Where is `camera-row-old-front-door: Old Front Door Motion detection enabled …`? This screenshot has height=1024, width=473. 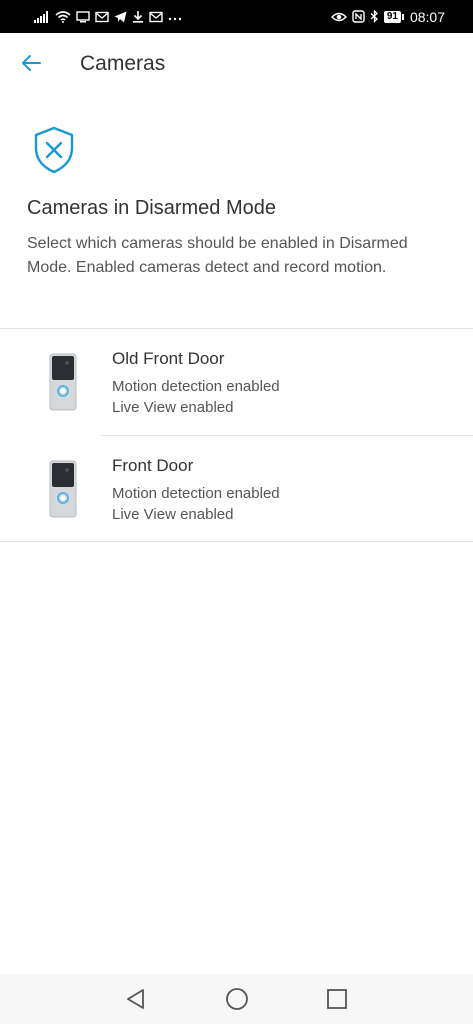 camera-row-old-front-door: Old Front Door Motion detection enabled … is located at coordinates (236, 382).